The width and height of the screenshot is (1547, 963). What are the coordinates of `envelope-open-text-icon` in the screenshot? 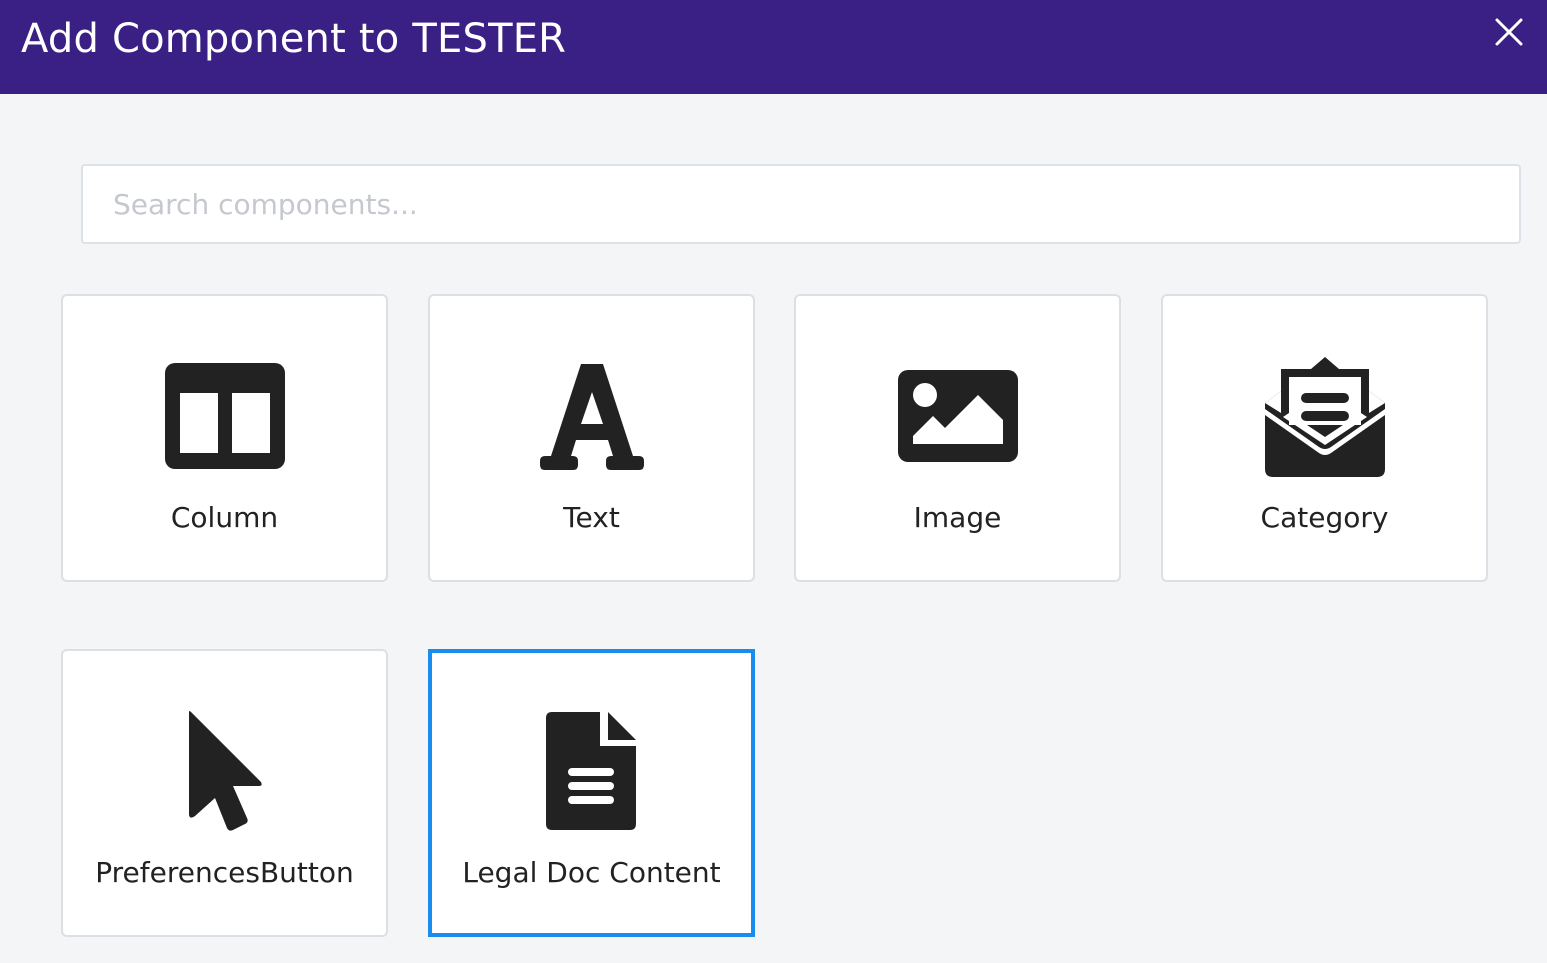 It's located at (1324, 416).